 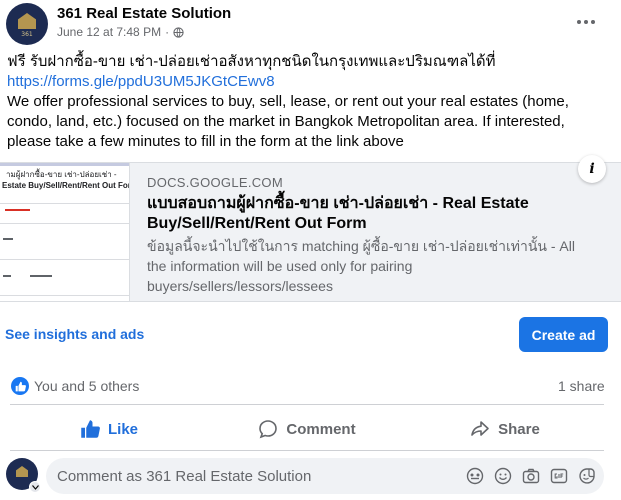 What do you see at coordinates (563, 334) in the screenshot?
I see `create-ad-button: Create ad` at bounding box center [563, 334].